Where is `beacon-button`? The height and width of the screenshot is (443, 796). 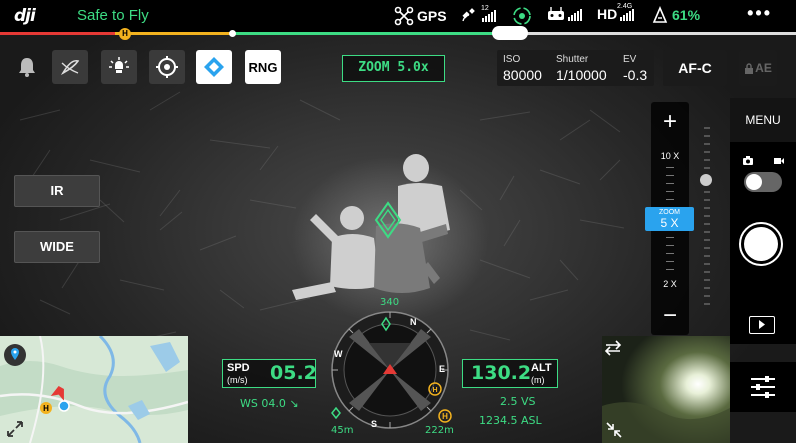 beacon-button is located at coordinates (214, 67).